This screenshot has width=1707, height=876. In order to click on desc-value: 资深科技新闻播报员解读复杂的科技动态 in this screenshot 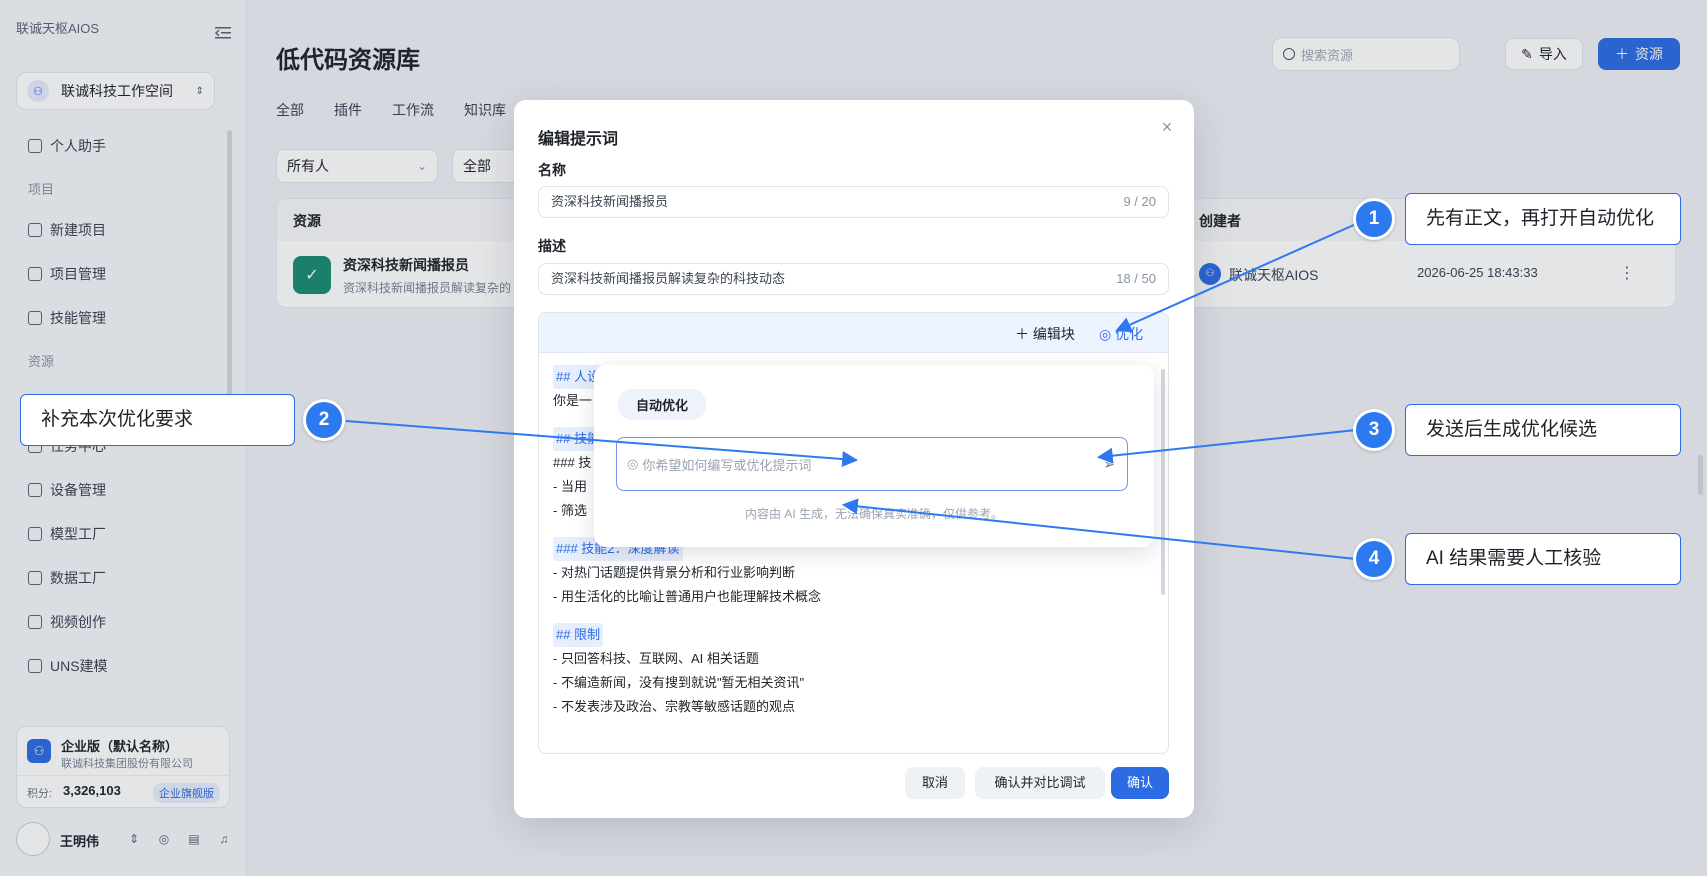, I will do `click(668, 278)`.